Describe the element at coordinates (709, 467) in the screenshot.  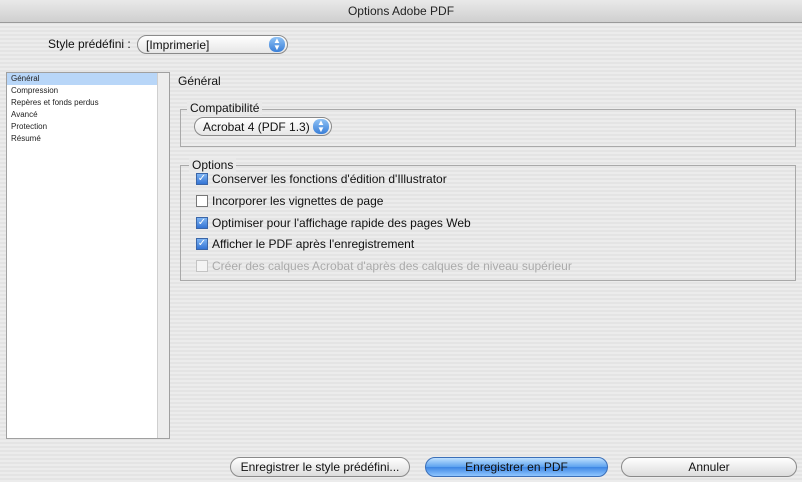
I see `cancel-button: Annuler` at that location.